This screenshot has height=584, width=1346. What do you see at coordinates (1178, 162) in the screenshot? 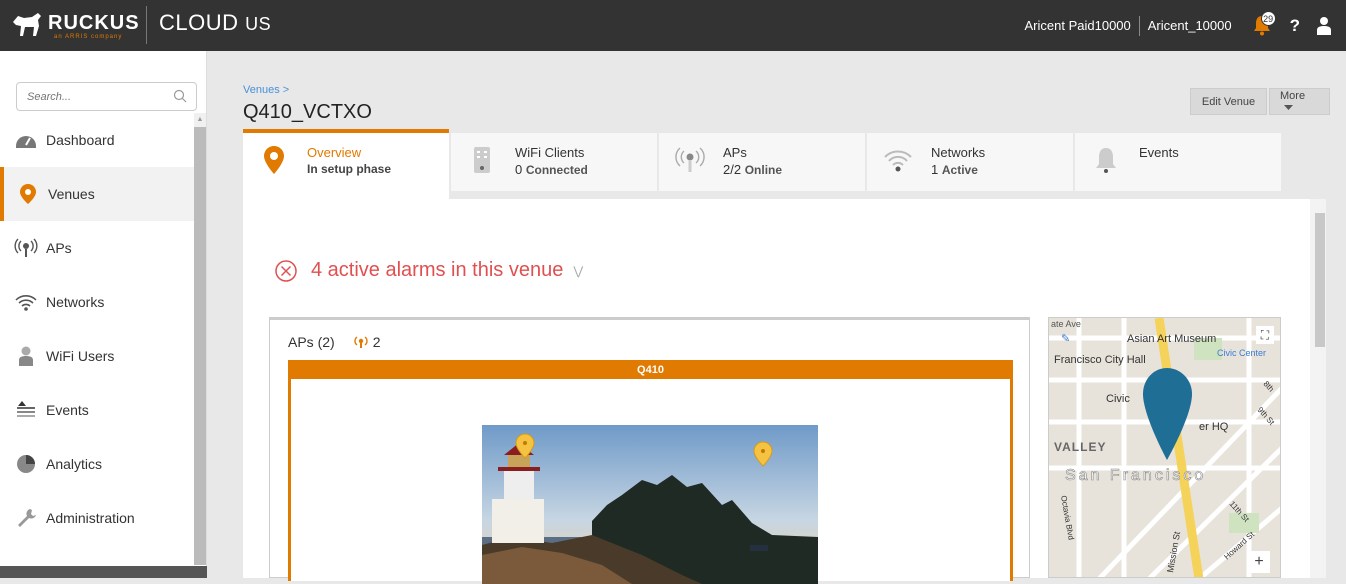
I see `tab-events: Events` at bounding box center [1178, 162].